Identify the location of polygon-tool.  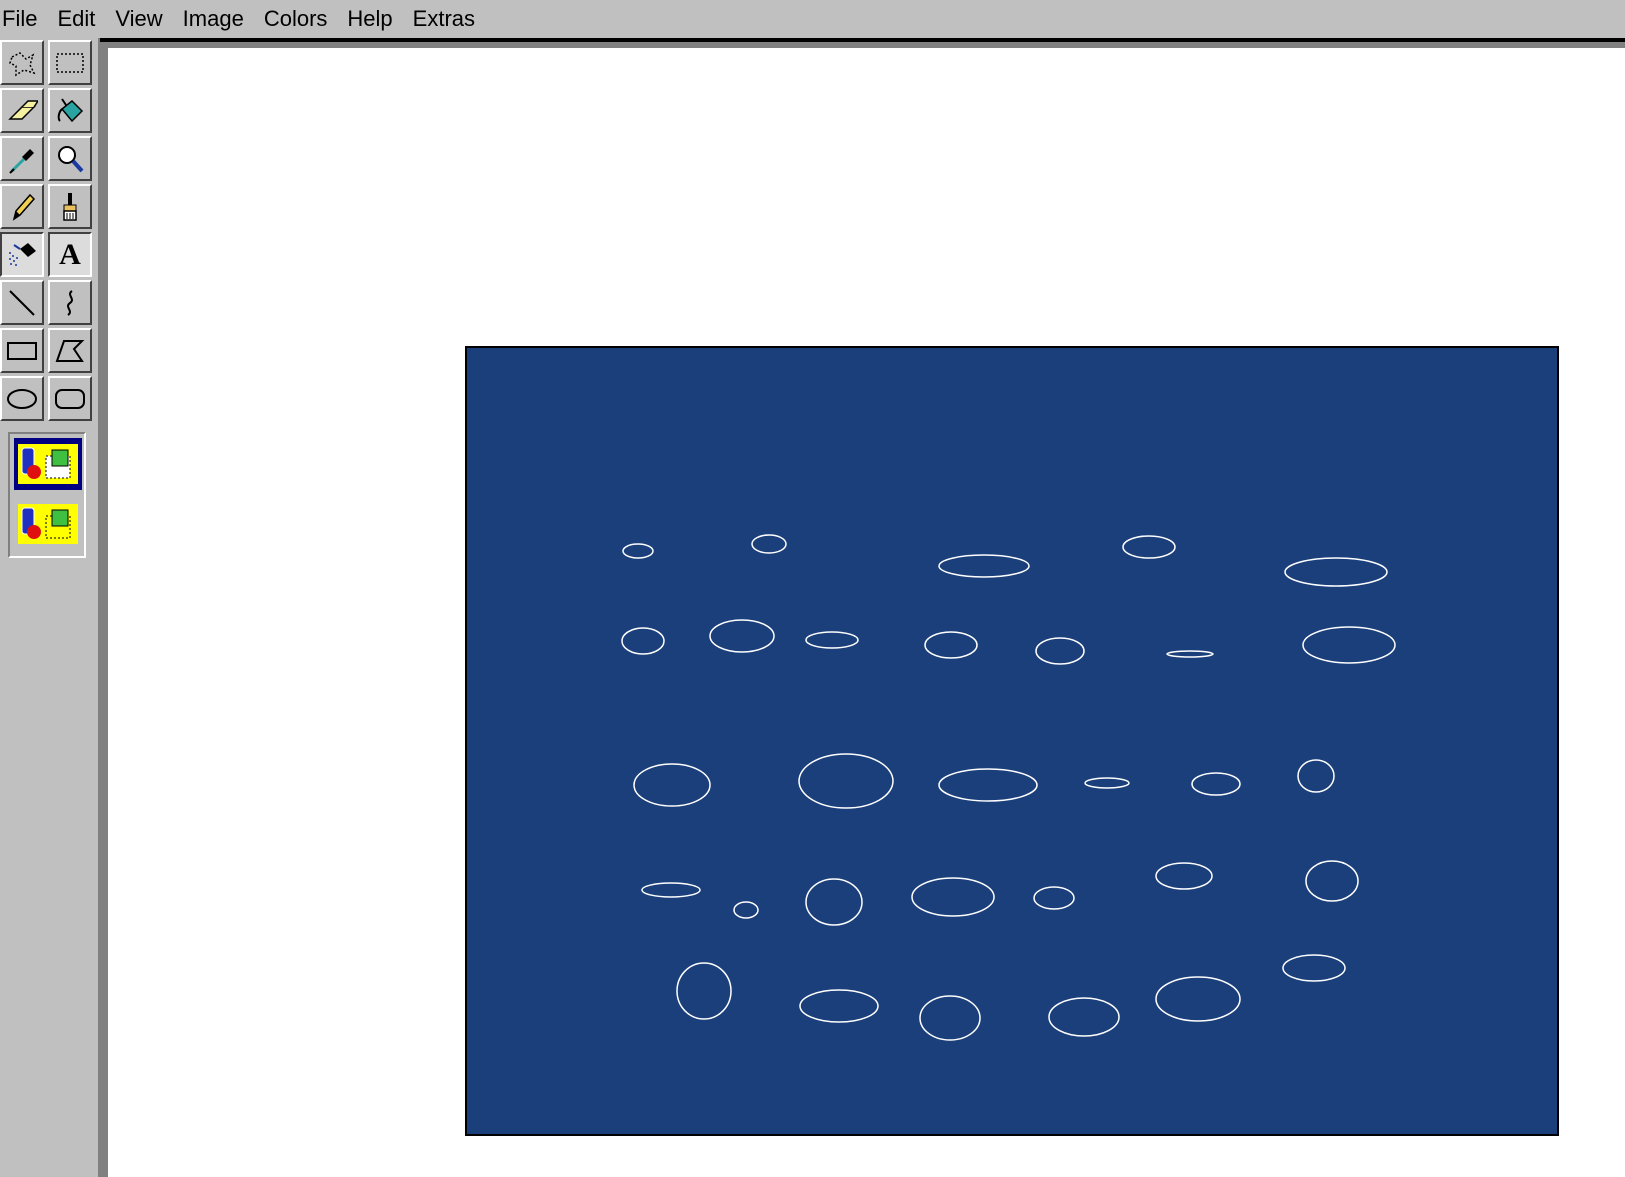
(70, 350).